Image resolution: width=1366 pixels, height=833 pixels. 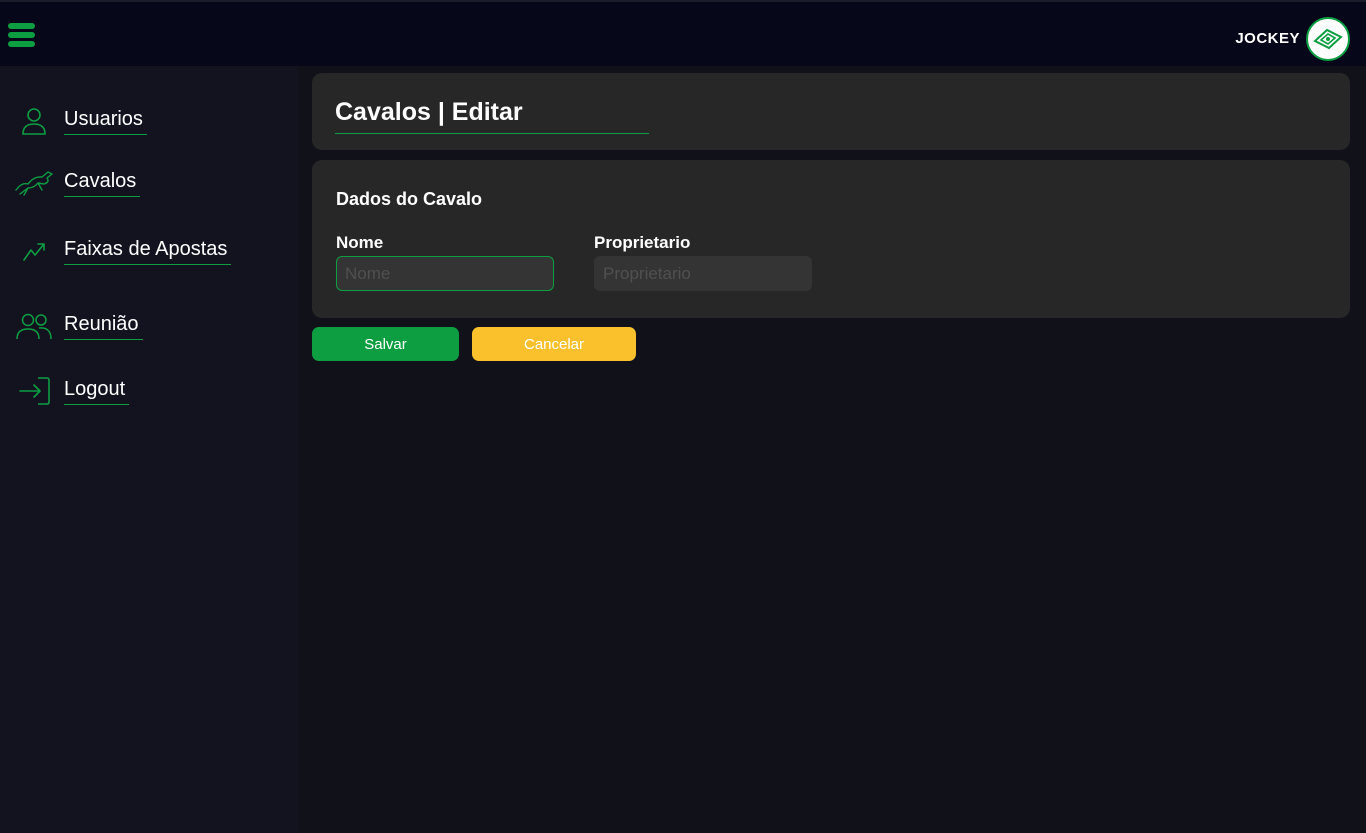 I want to click on page-title: Cavalos | Editar, so click(x=429, y=112).